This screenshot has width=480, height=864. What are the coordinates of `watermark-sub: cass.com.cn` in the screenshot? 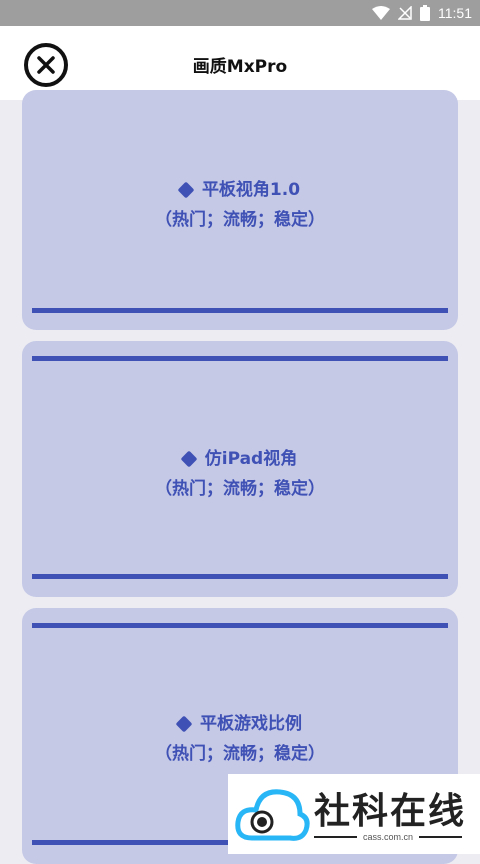 It's located at (388, 837).